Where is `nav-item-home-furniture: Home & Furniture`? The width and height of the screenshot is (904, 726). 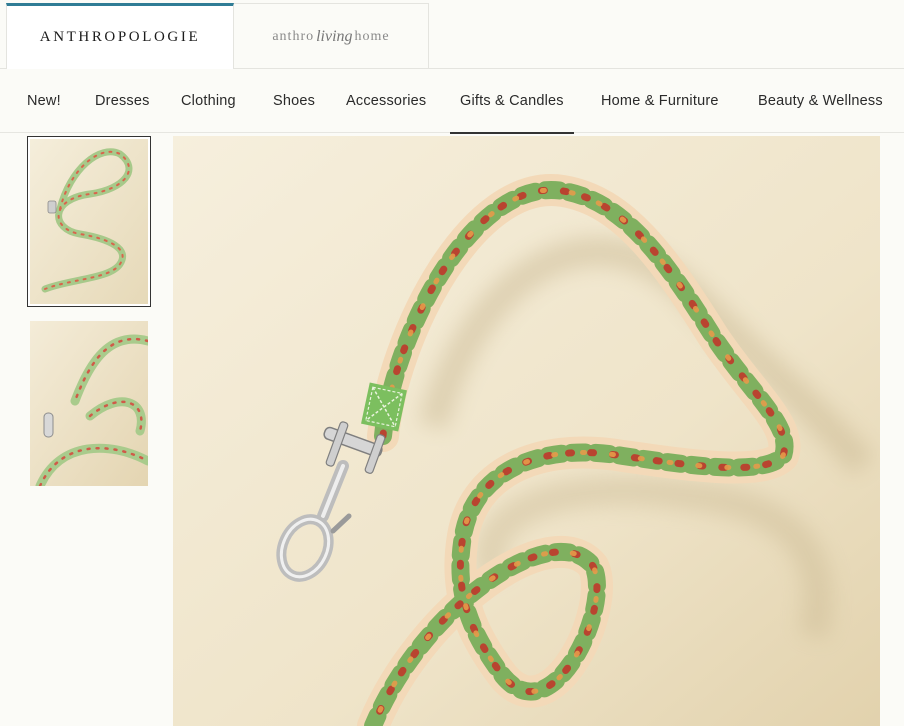 nav-item-home-furniture: Home & Furniture is located at coordinates (660, 101).